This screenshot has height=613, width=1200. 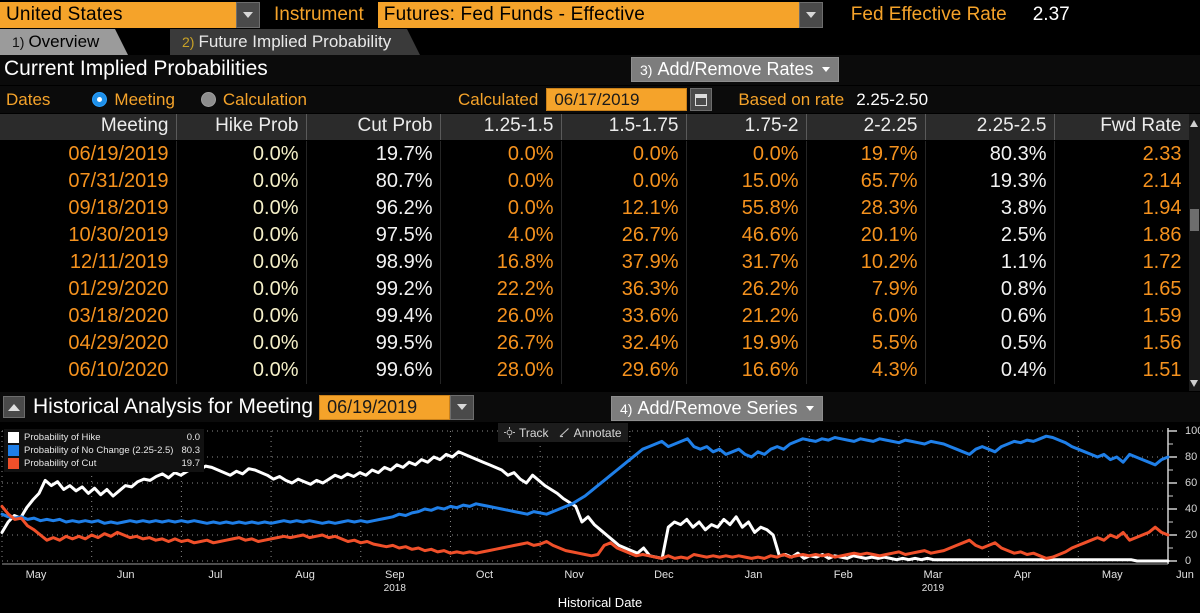 What do you see at coordinates (125, 575) in the screenshot?
I see `x-tick-label: Jun` at bounding box center [125, 575].